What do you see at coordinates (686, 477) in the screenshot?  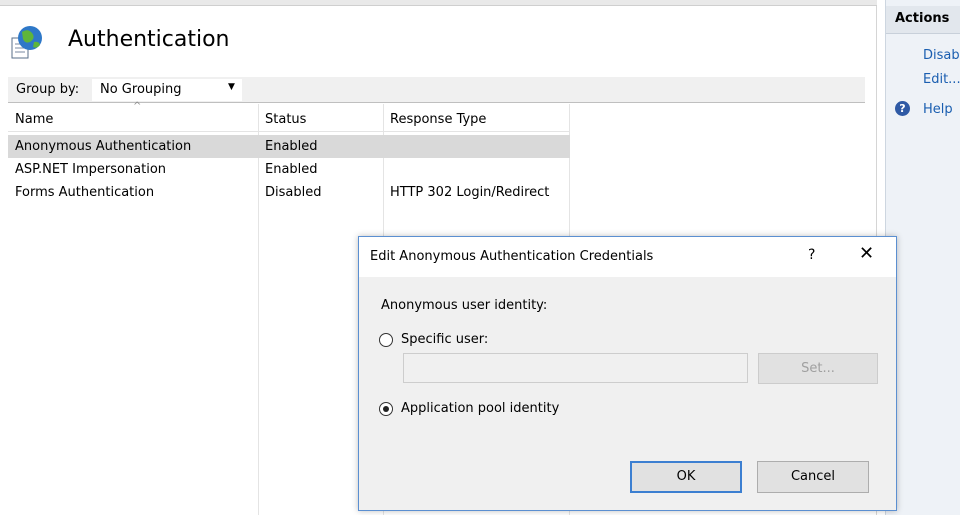 I see `ok-button: OK` at bounding box center [686, 477].